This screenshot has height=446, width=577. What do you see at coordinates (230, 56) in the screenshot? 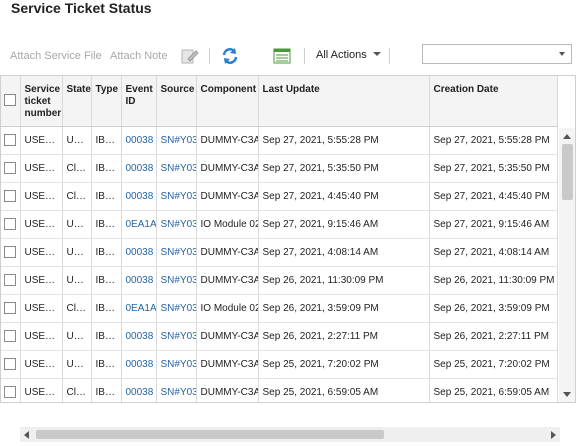
I see `refresh-icon` at bounding box center [230, 56].